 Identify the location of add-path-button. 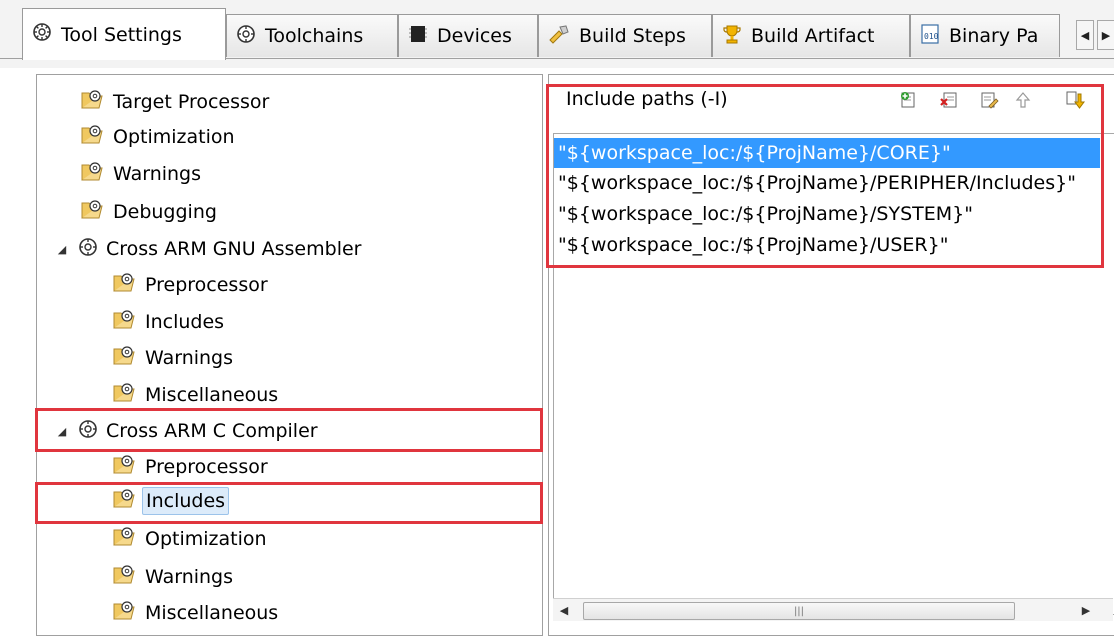
(909, 102).